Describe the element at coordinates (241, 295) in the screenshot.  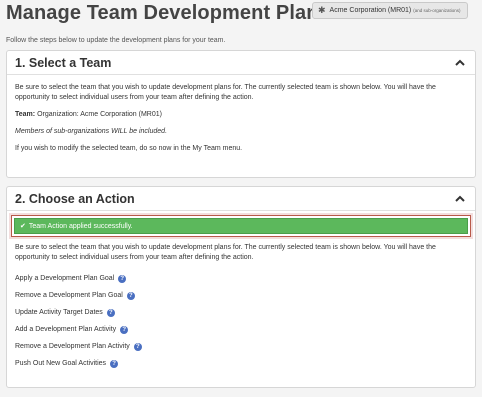
I see `action-remove-goal: Remove a Development Plan Goal ?` at that location.